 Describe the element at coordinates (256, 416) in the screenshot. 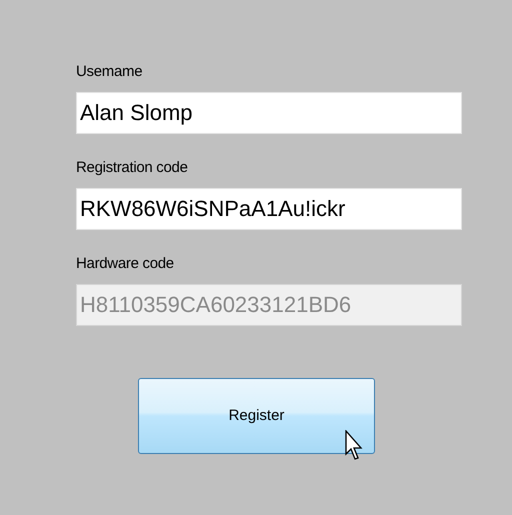

I see `register-button: Register` at that location.